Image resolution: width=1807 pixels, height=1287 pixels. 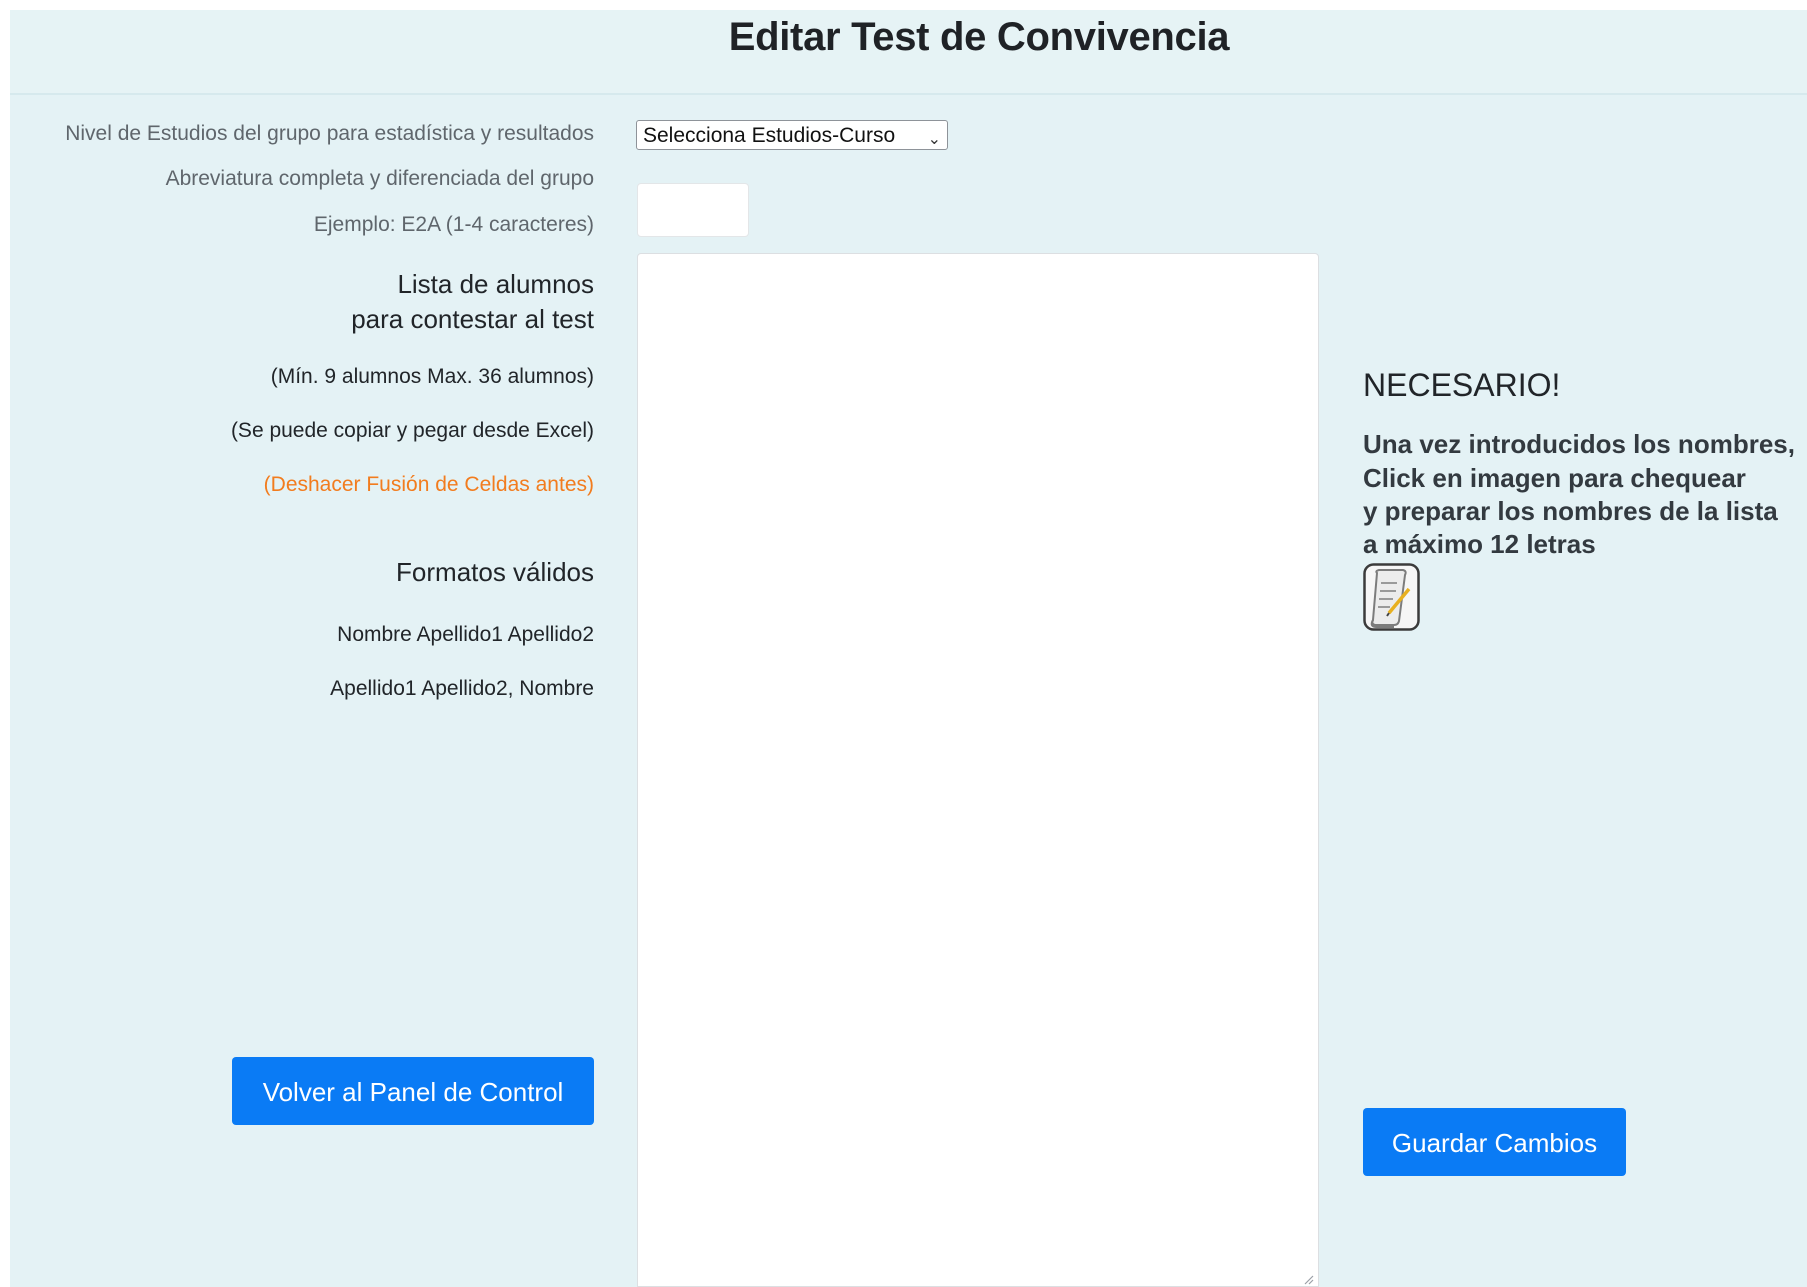 I want to click on side-text-line1: Una vez introducidos los nombres,, so click(x=1579, y=444).